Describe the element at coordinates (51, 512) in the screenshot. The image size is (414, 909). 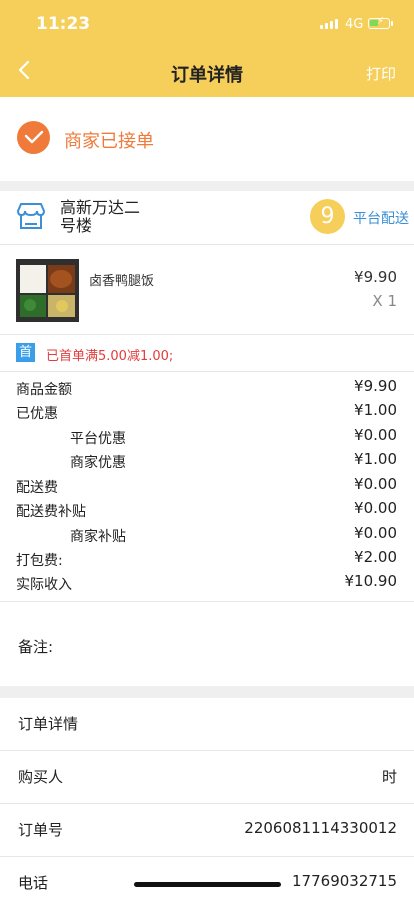
I see `fee-label: 配送费补贴` at that location.